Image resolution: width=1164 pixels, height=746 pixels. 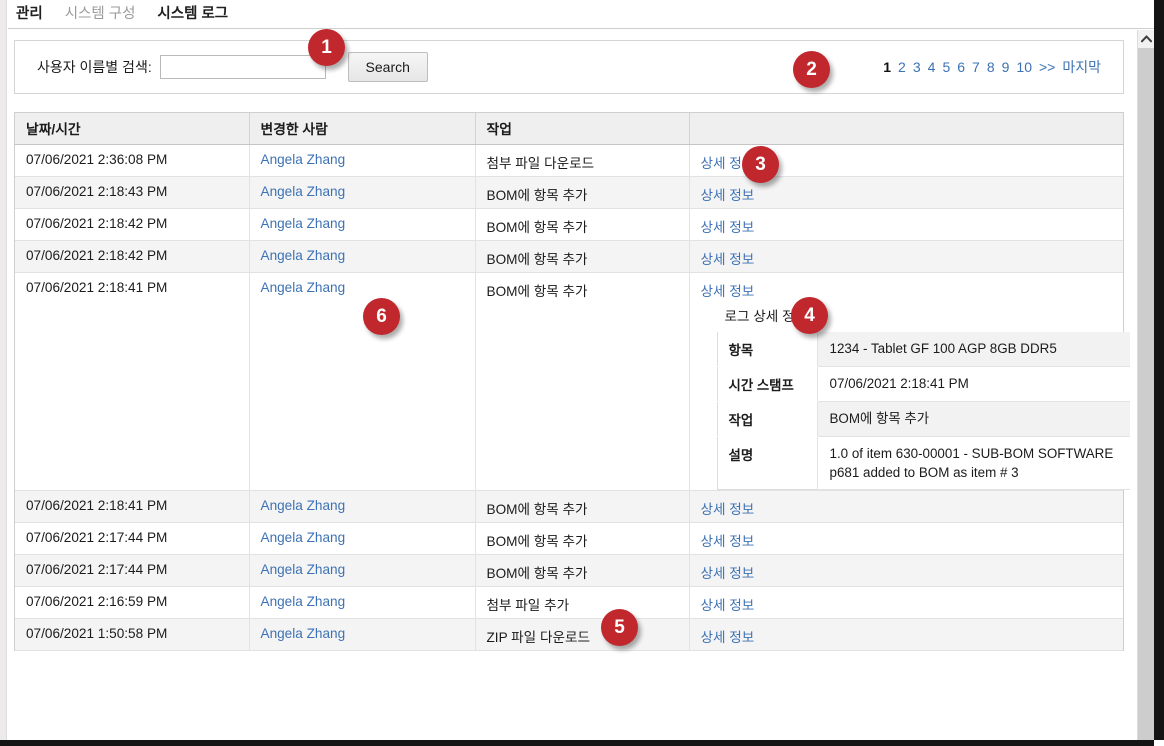 What do you see at coordinates (917, 67) in the screenshot?
I see `page-link-3: 3` at bounding box center [917, 67].